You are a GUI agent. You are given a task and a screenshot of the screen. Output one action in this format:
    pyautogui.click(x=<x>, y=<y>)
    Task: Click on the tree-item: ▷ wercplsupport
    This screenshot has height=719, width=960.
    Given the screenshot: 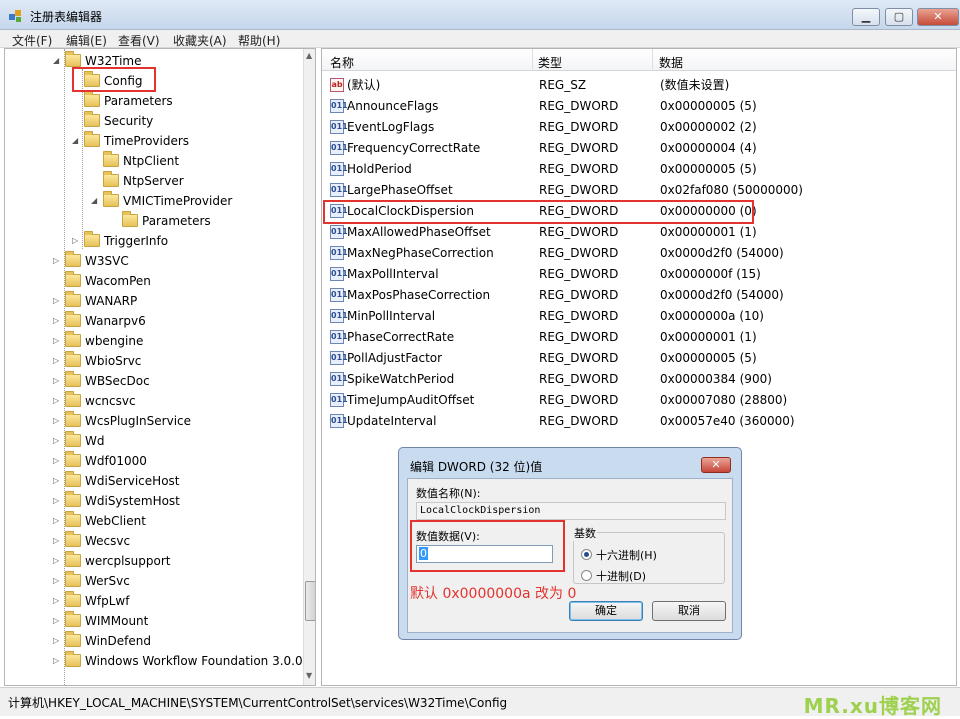 What is the action you would take?
    pyautogui.click(x=112, y=561)
    